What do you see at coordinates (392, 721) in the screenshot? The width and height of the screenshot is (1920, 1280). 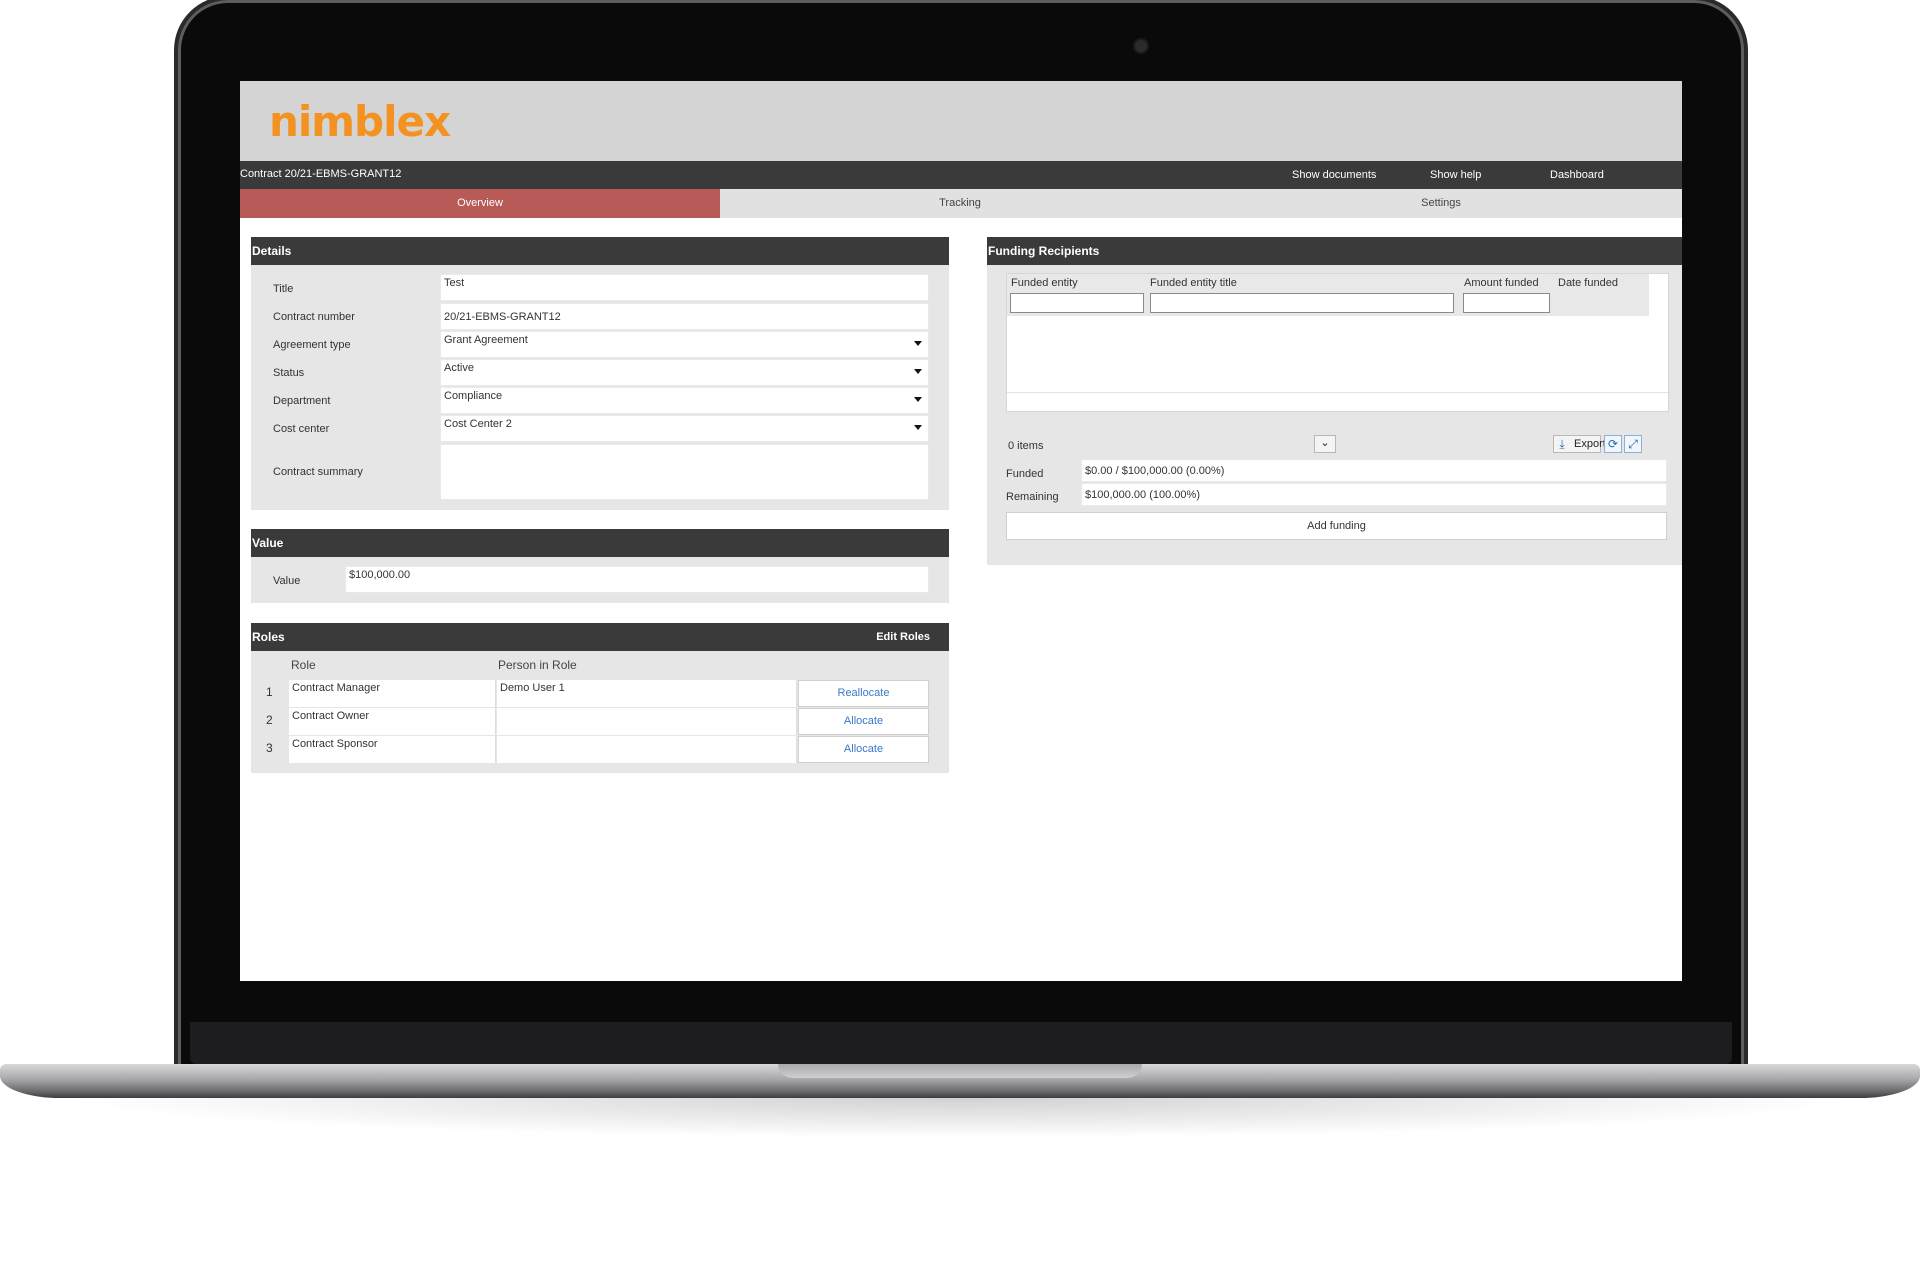 I see `role-cell: Contract Owner` at bounding box center [392, 721].